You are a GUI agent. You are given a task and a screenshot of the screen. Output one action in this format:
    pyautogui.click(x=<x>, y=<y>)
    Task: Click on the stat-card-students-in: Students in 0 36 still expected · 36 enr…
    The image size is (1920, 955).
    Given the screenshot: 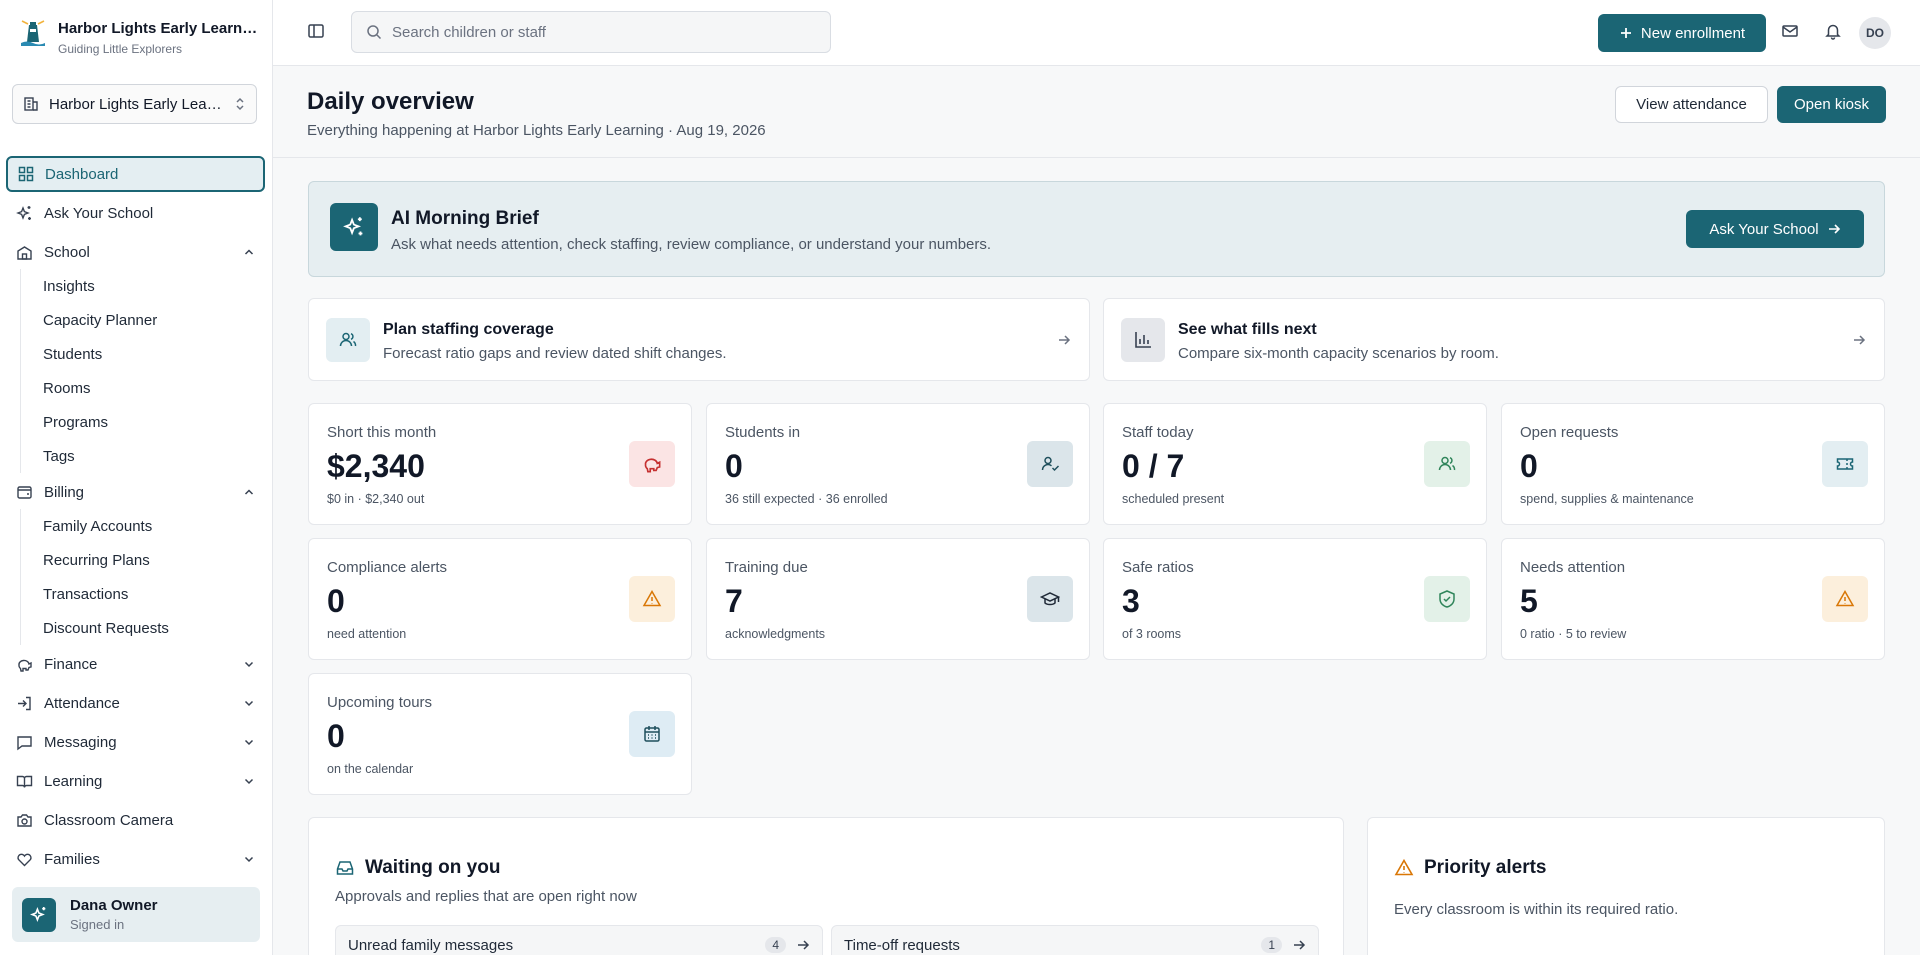 What is the action you would take?
    pyautogui.click(x=898, y=464)
    